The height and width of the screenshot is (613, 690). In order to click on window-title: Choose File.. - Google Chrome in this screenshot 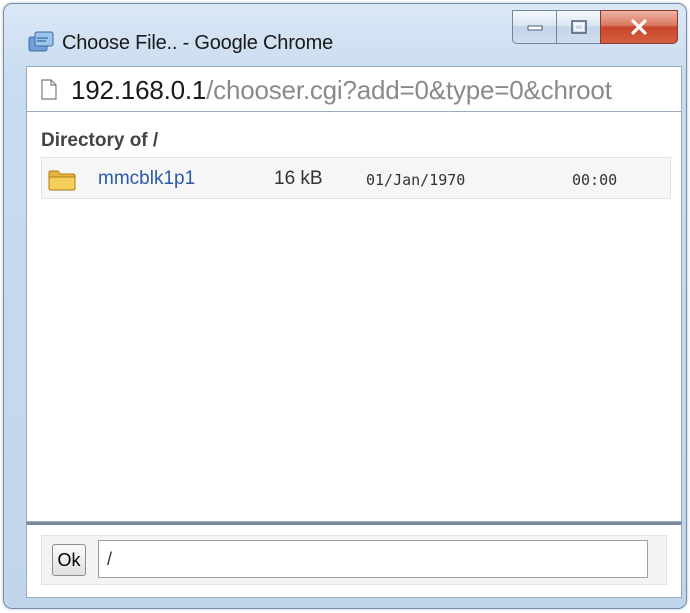, I will do `click(197, 43)`.